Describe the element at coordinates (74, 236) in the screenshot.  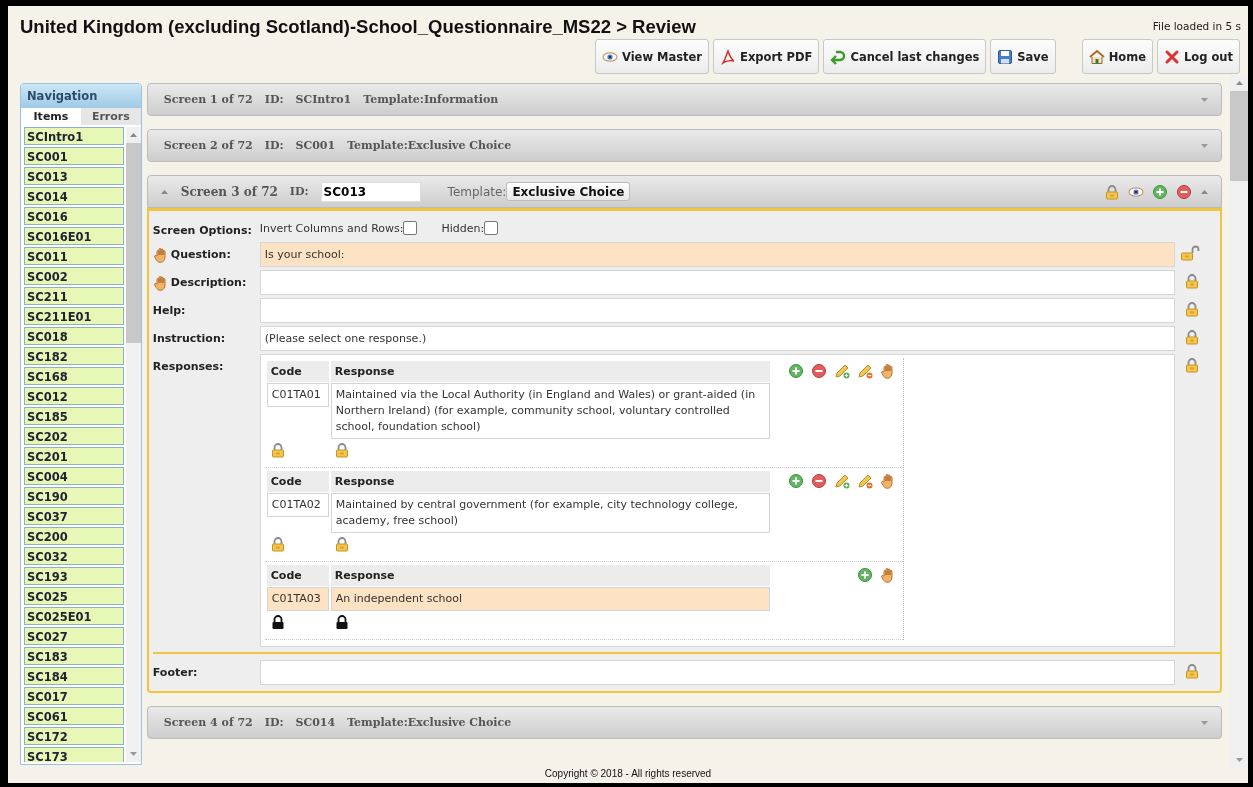
I see `nav-list-item: SC016E01` at that location.